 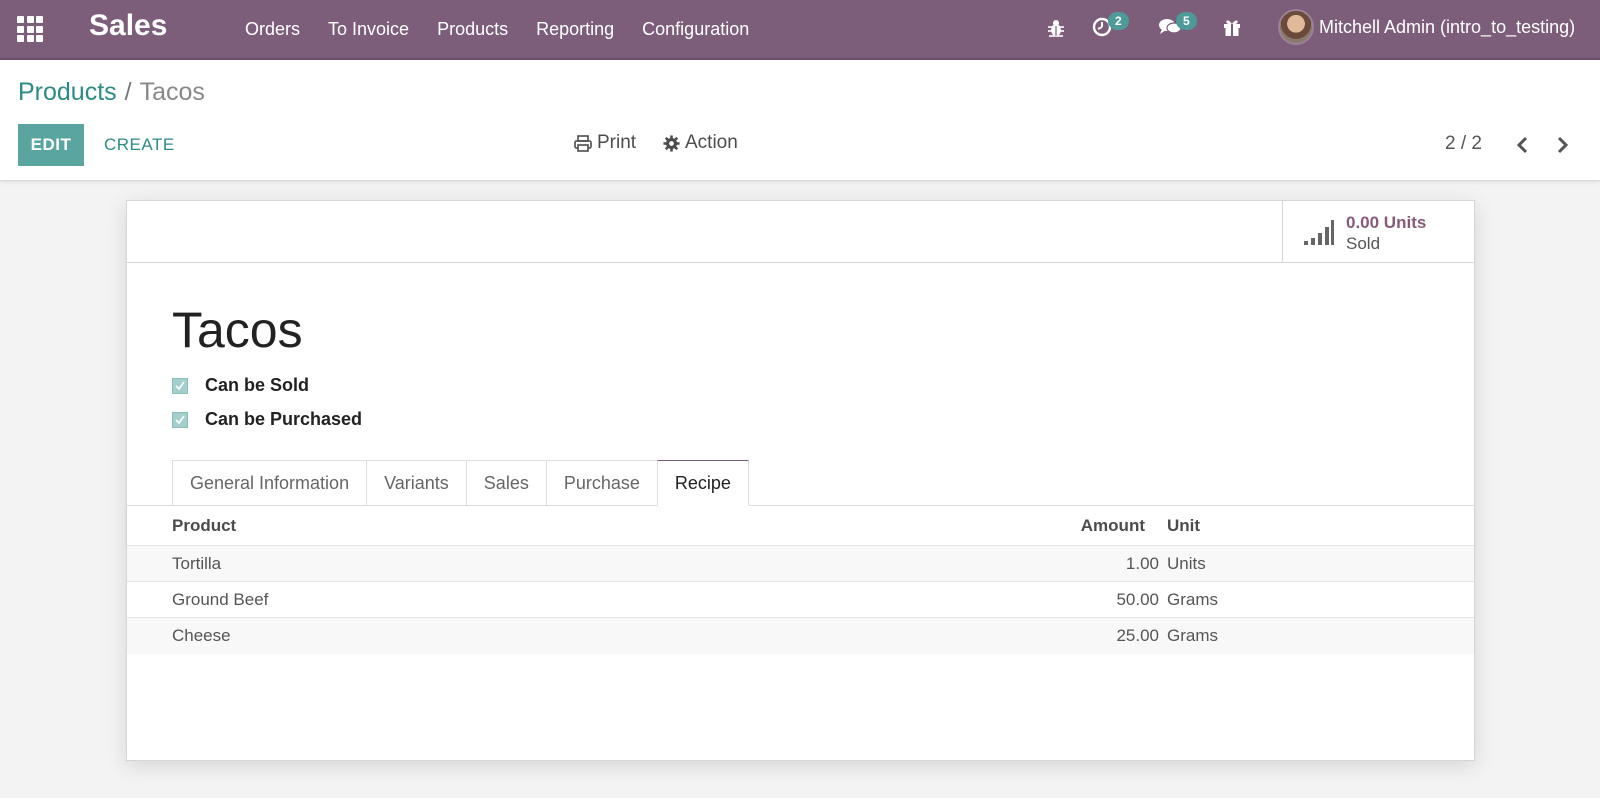 What do you see at coordinates (368, 29) in the screenshot?
I see `menu-to-invoice: To Invoice` at bounding box center [368, 29].